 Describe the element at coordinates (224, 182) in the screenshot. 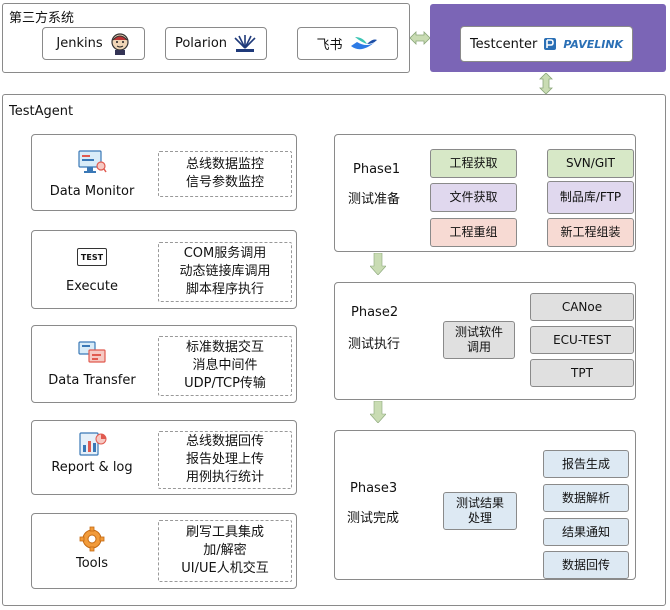

I see `module-desc-line: 信号参数监控` at that location.